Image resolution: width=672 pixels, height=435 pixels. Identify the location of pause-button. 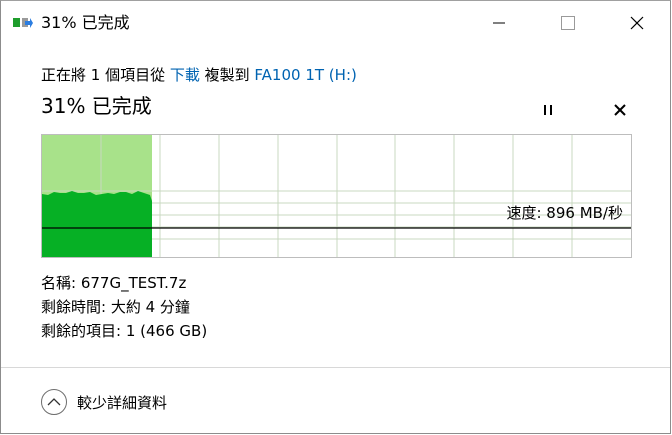
(548, 110).